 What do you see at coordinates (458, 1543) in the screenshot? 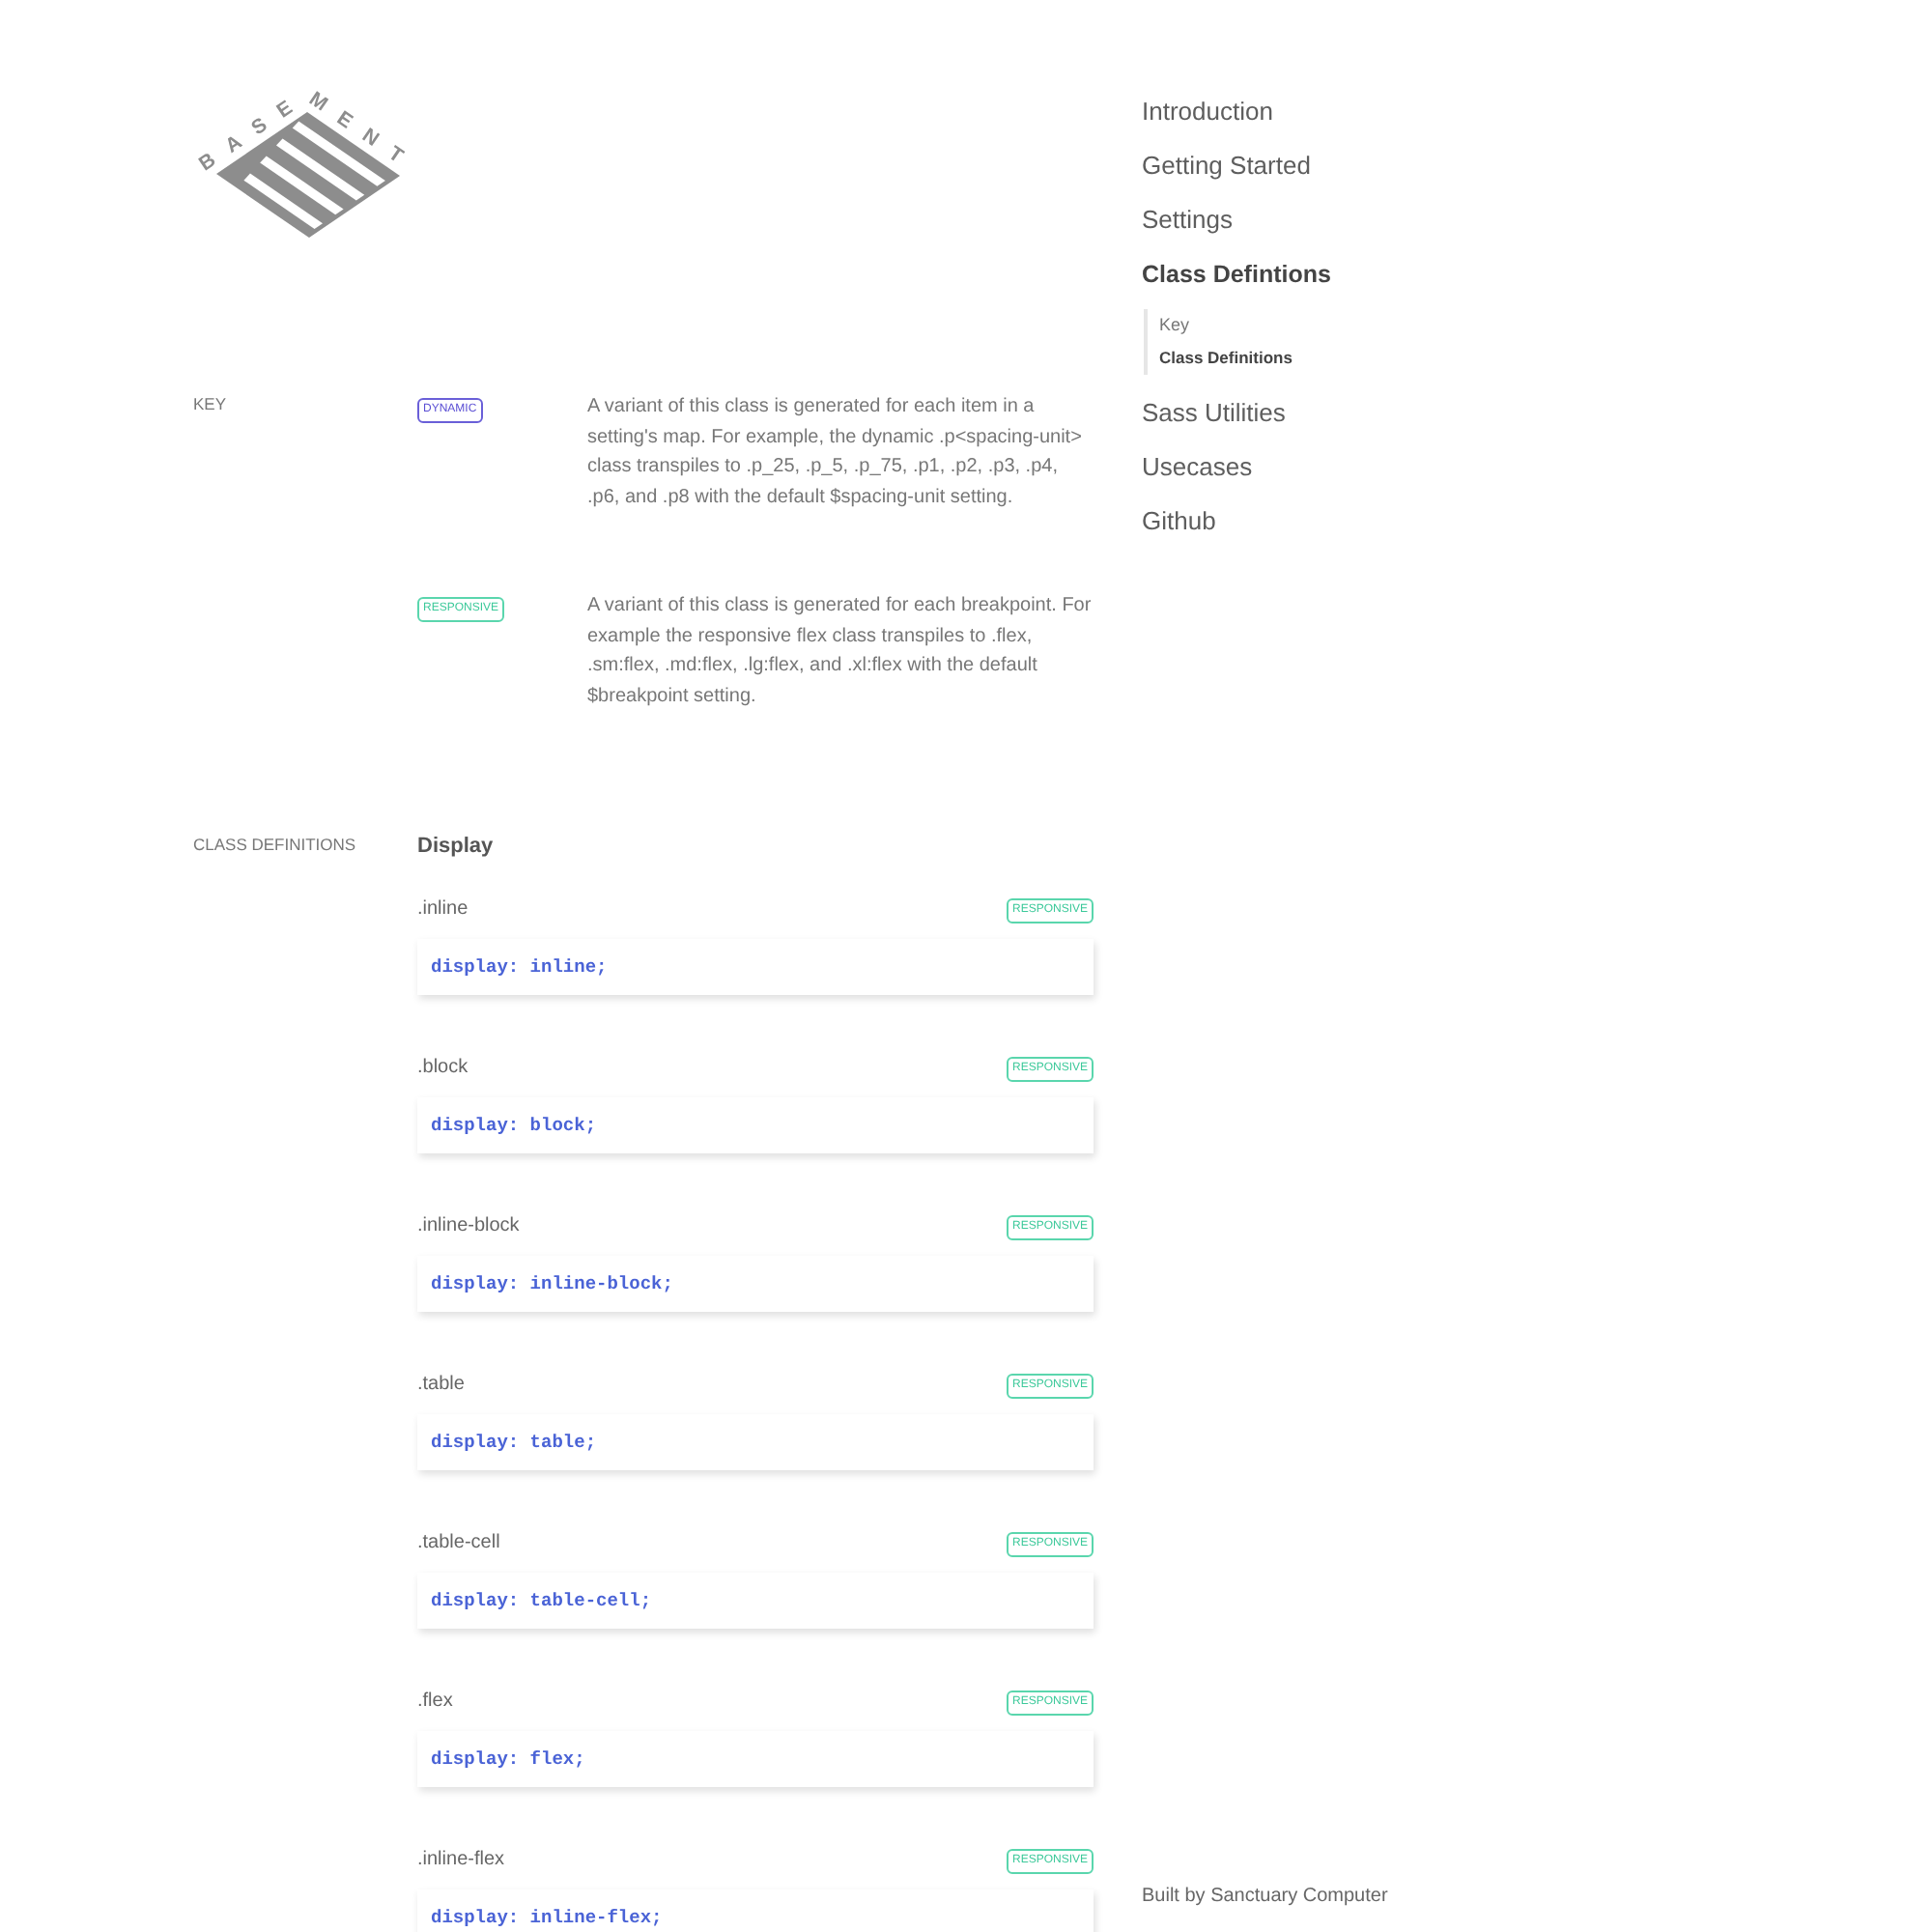
I see `class-name: .table-cell` at bounding box center [458, 1543].